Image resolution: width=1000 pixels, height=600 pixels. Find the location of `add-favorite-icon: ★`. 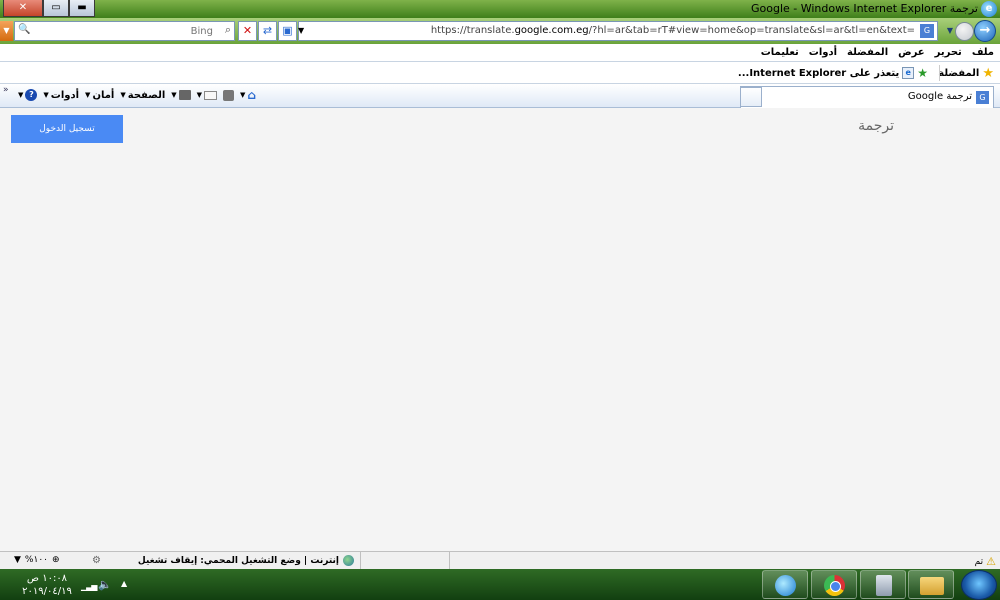

add-favorite-icon: ★ is located at coordinates (922, 73).